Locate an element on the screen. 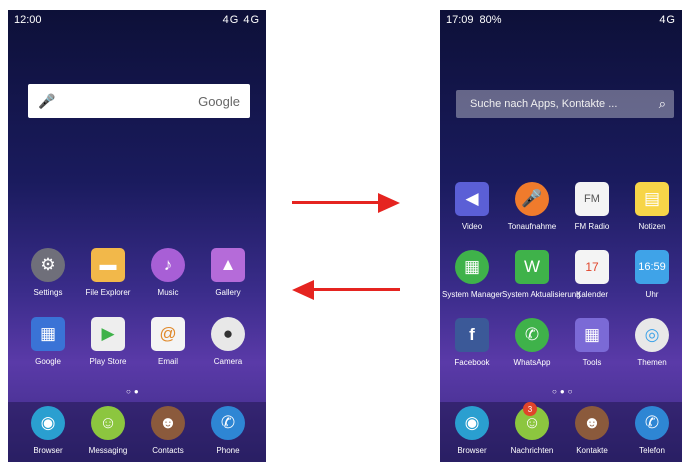  google-folder-icon: ▦ is located at coordinates (48, 334).